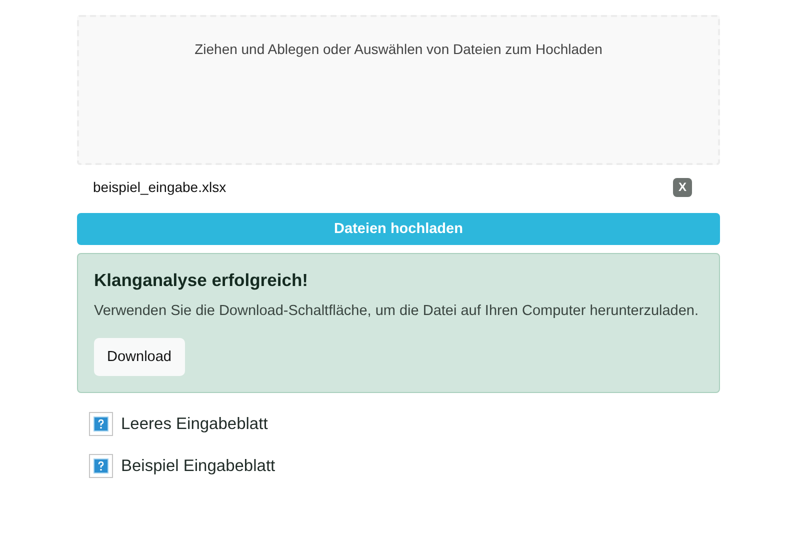 This screenshot has height=549, width=794. I want to click on download-link: Leeres Eingabeblatt, so click(404, 424).